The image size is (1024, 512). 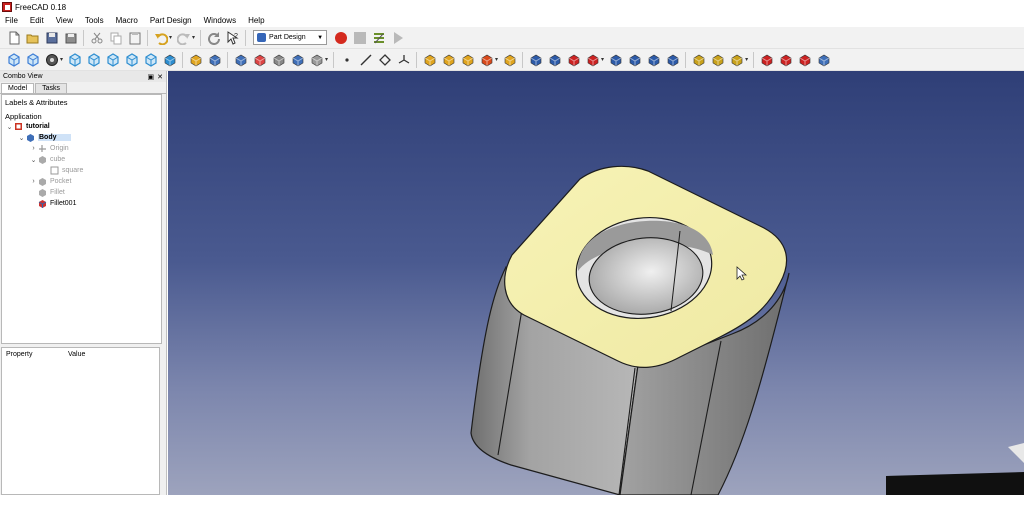 What do you see at coordinates (38, 126) in the screenshot?
I see `tree-item-label: tutorial` at bounding box center [38, 126].